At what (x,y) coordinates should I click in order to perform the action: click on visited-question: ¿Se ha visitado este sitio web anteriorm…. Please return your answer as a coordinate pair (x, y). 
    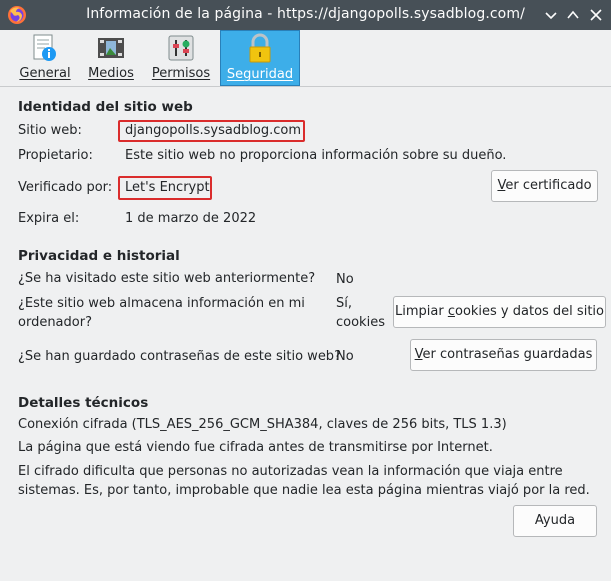
    Looking at the image, I should click on (167, 278).